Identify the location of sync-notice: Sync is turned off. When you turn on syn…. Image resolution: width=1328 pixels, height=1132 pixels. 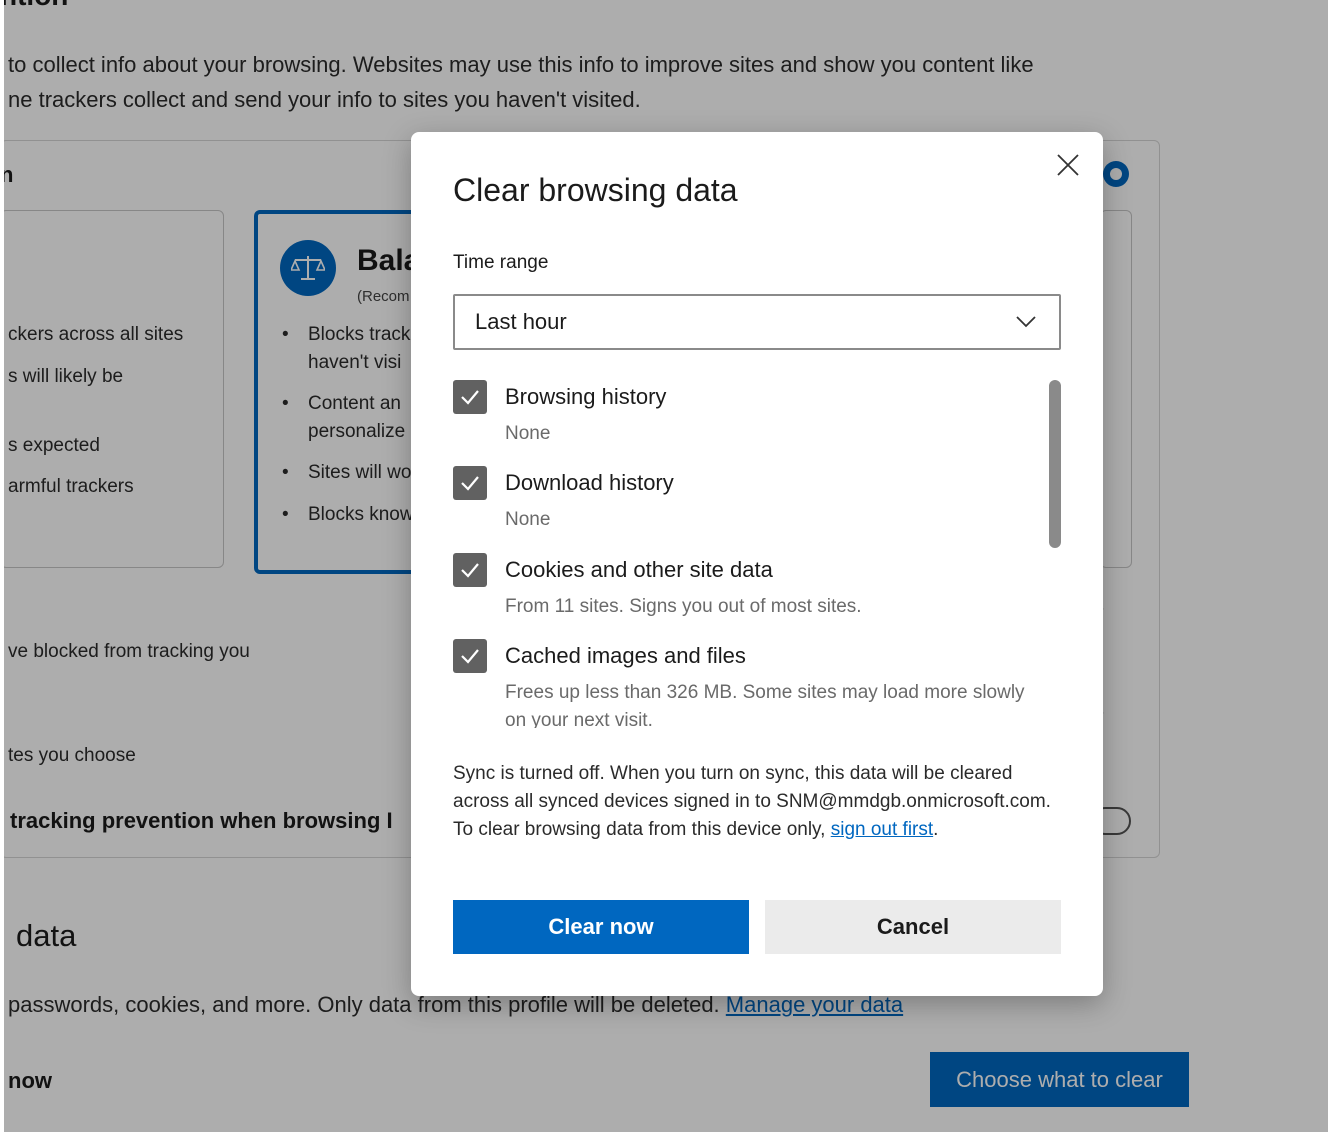
(758, 802).